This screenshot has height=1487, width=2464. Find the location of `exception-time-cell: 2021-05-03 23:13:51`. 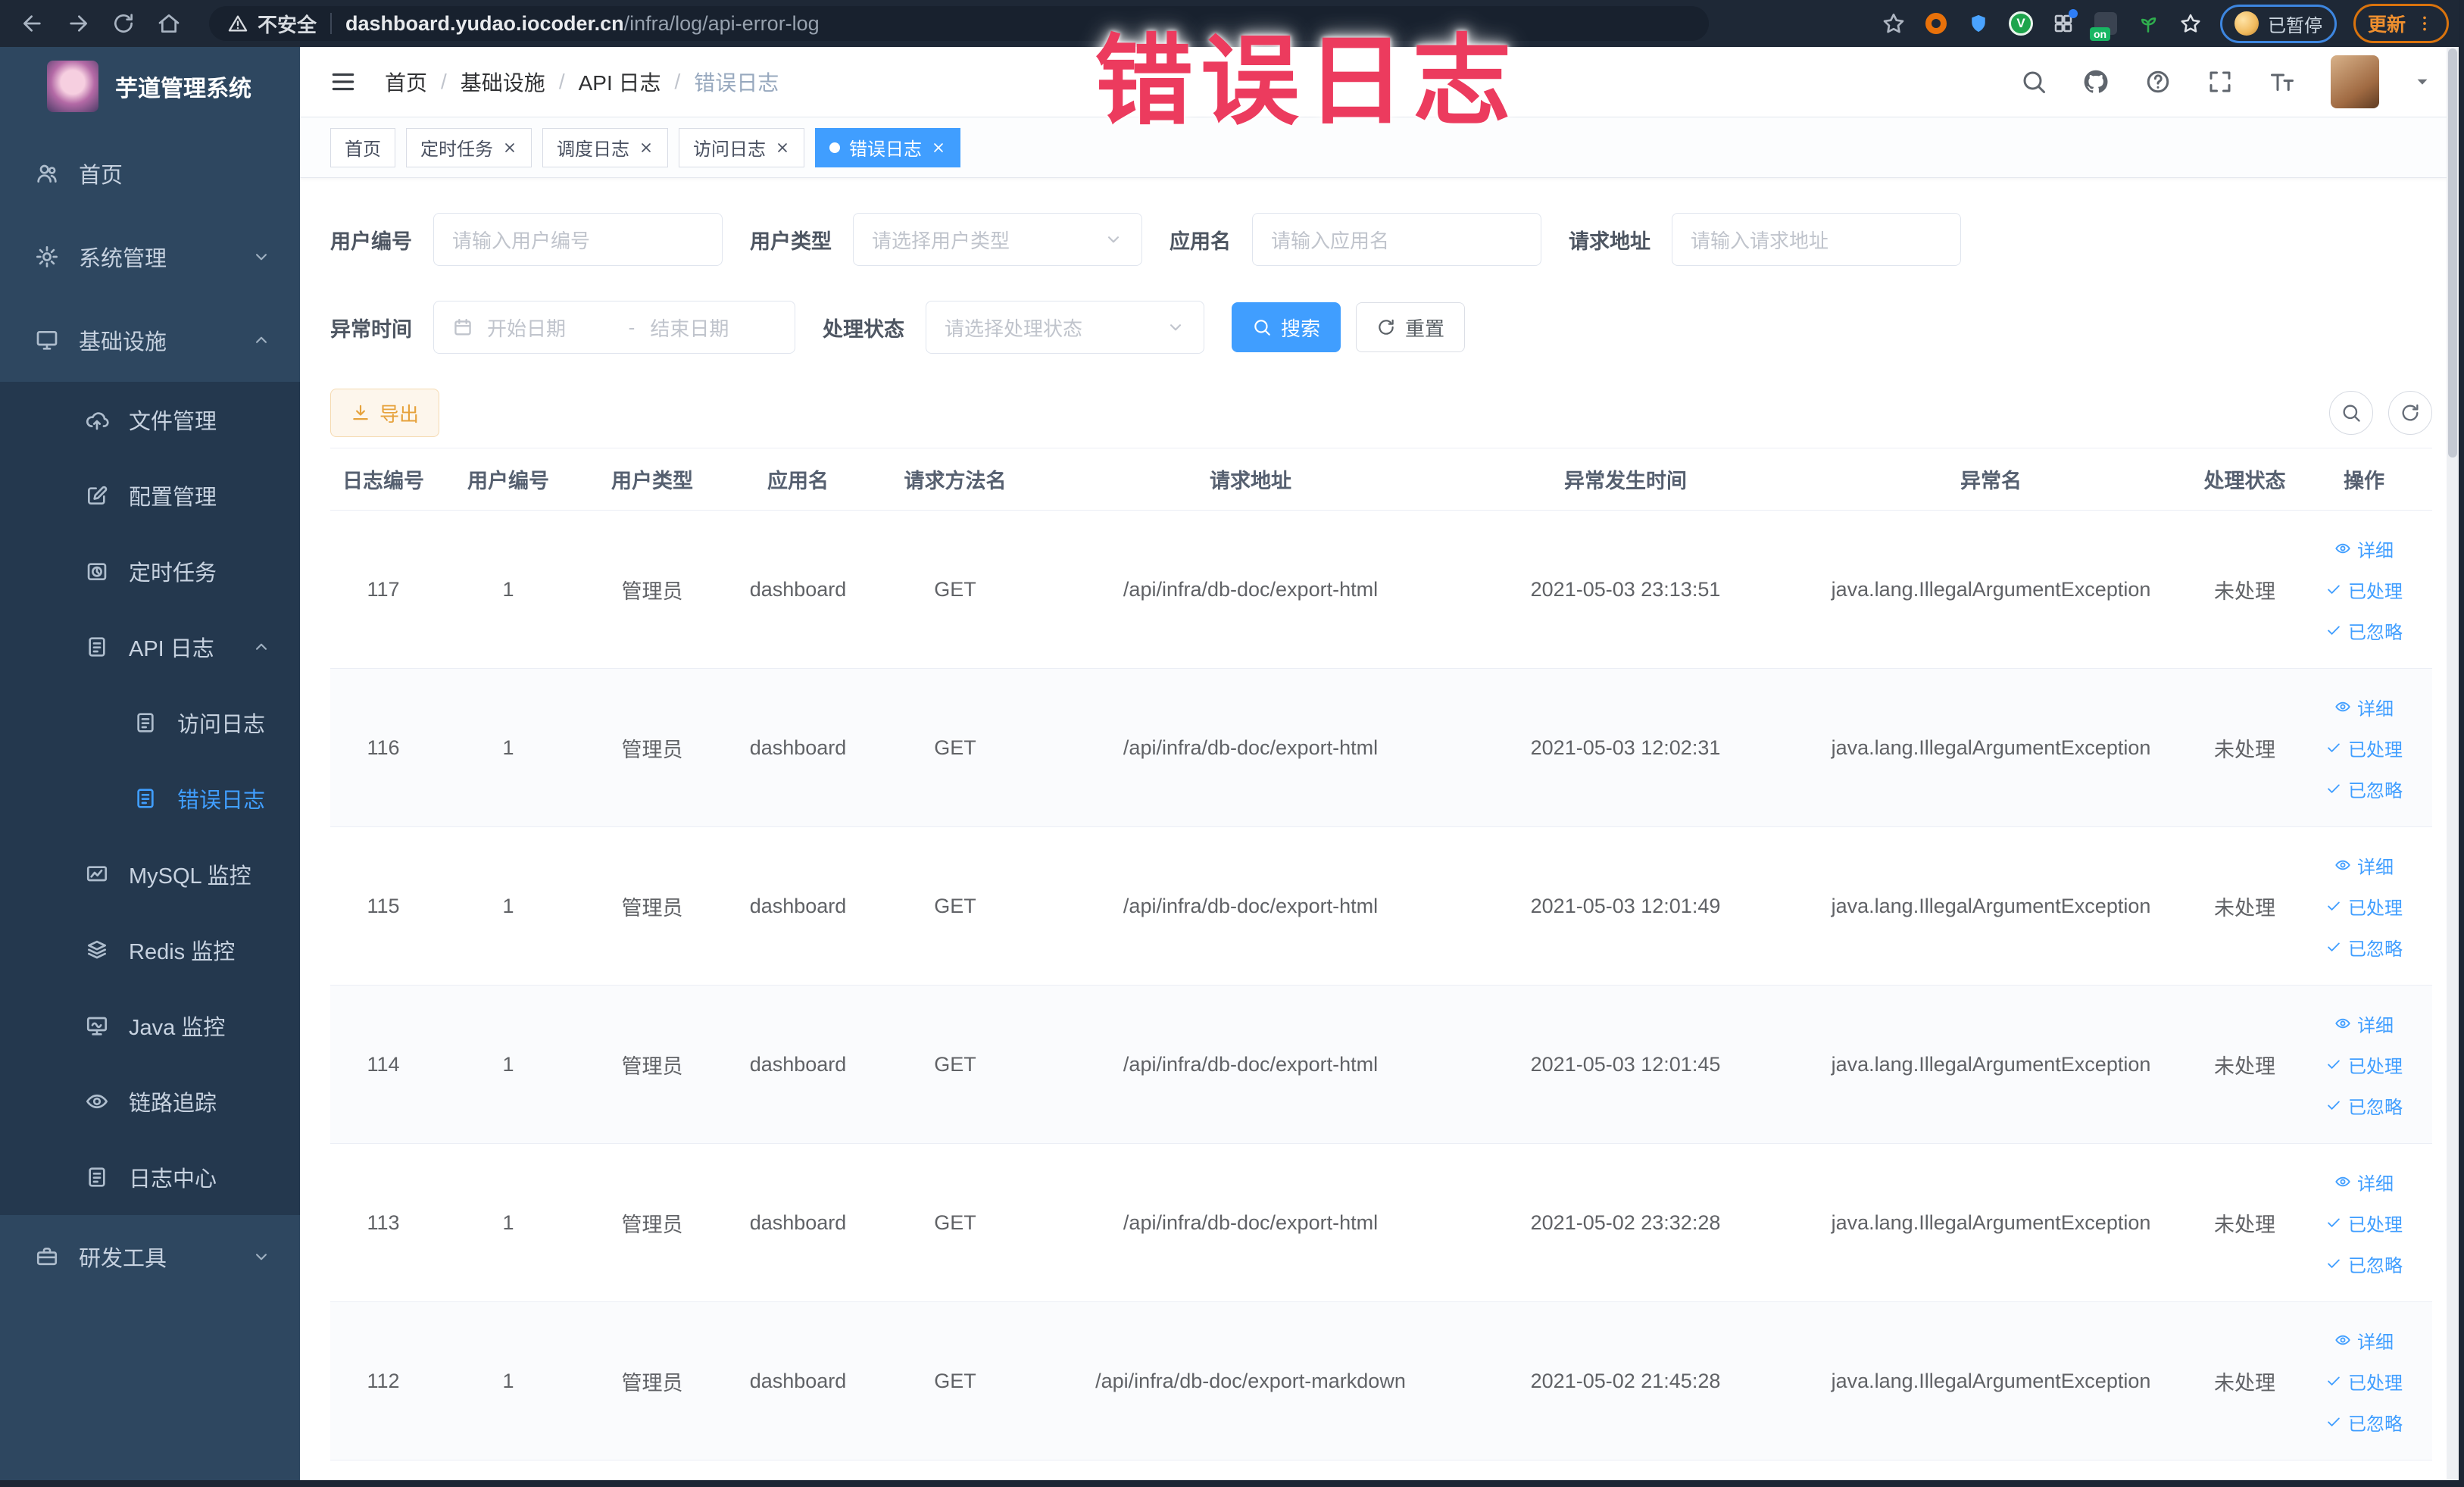

exception-time-cell: 2021-05-03 23:13:51 is located at coordinates (1625, 589).